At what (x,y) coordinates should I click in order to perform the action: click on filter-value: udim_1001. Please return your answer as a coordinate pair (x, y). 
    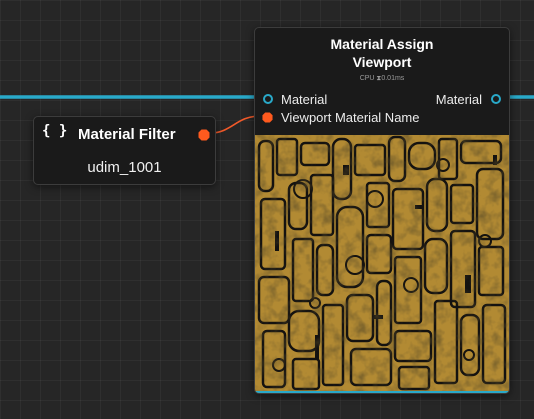
    Looking at the image, I should click on (124, 167).